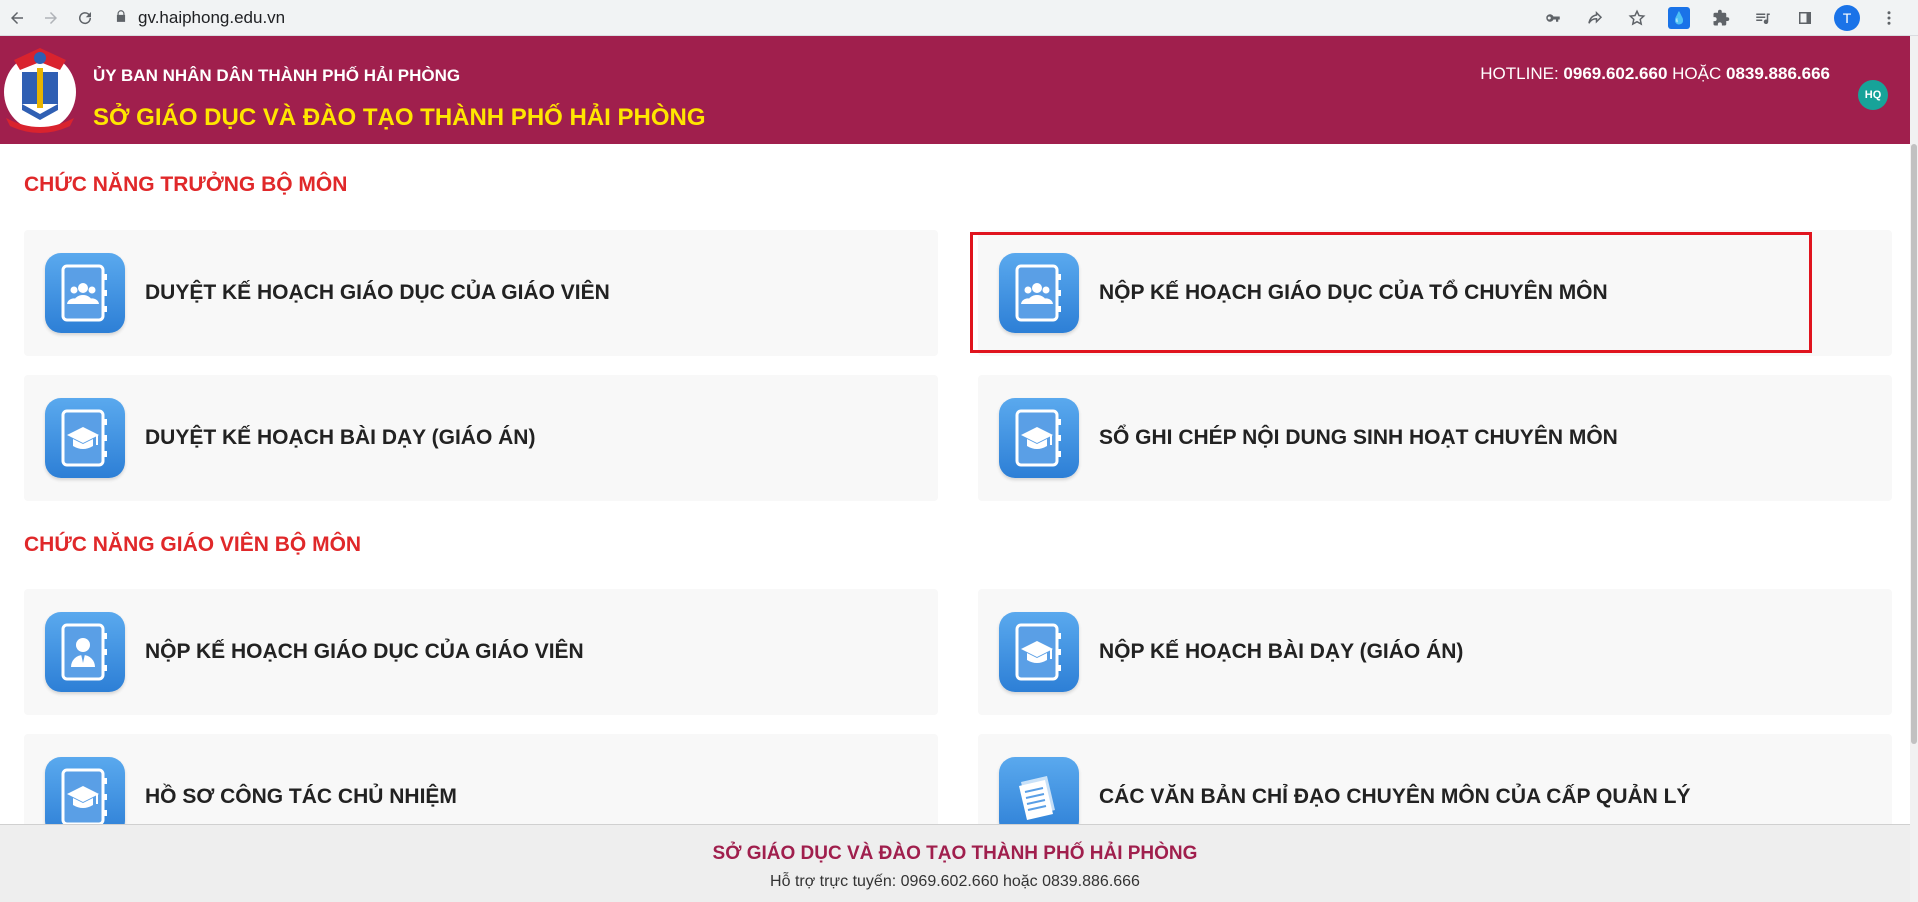  Describe the element at coordinates (1697, 73) in the screenshot. I see `hotline-or: HOẶC` at that location.